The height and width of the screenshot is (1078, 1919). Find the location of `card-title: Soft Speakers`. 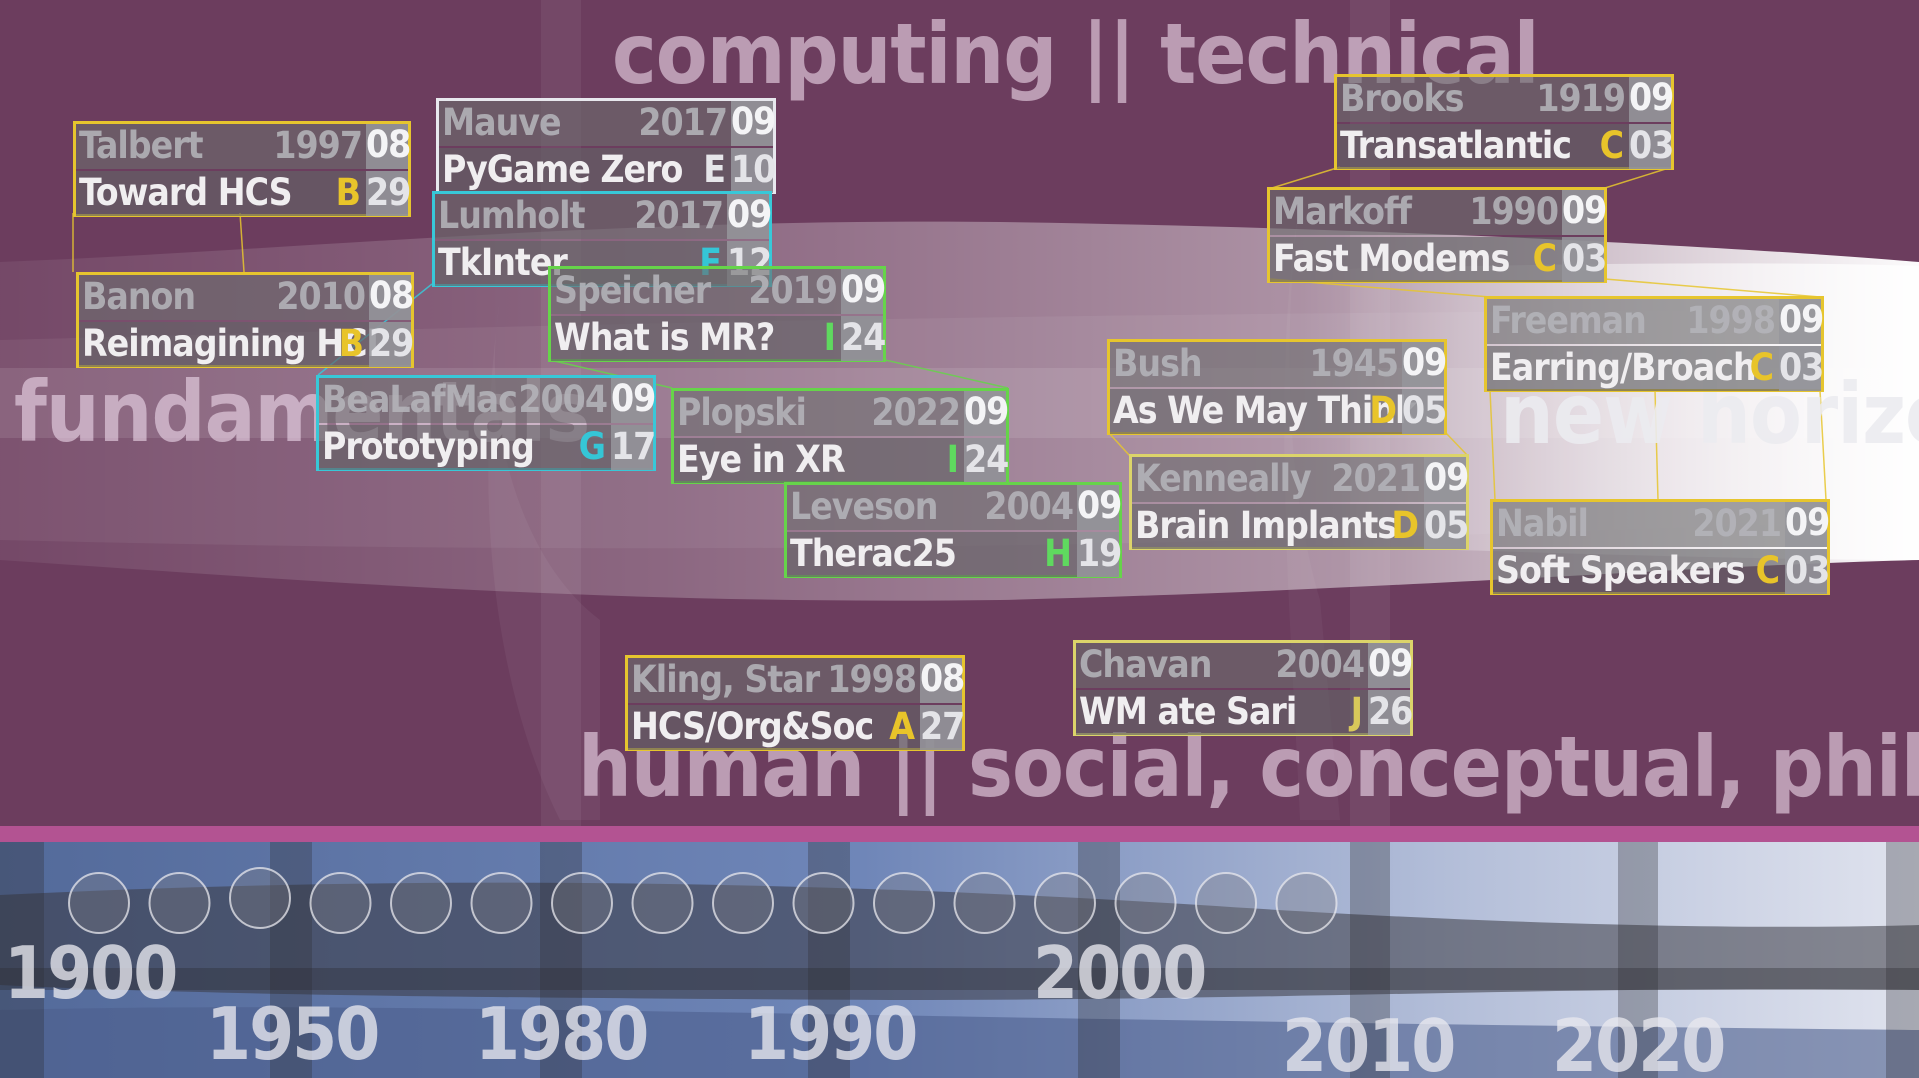

card-title: Soft Speakers is located at coordinates (1621, 570).